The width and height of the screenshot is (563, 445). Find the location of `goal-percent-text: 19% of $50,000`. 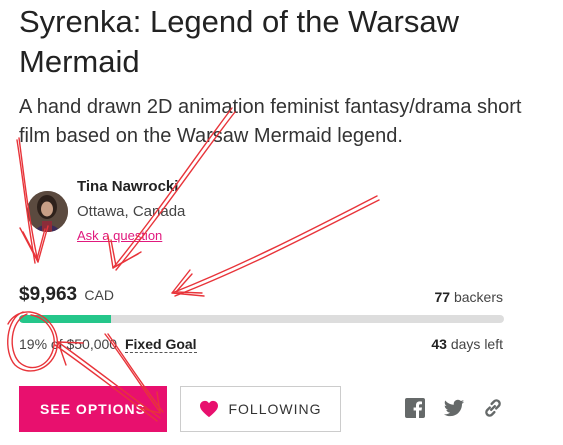

goal-percent-text: 19% of $50,000 is located at coordinates (68, 344).